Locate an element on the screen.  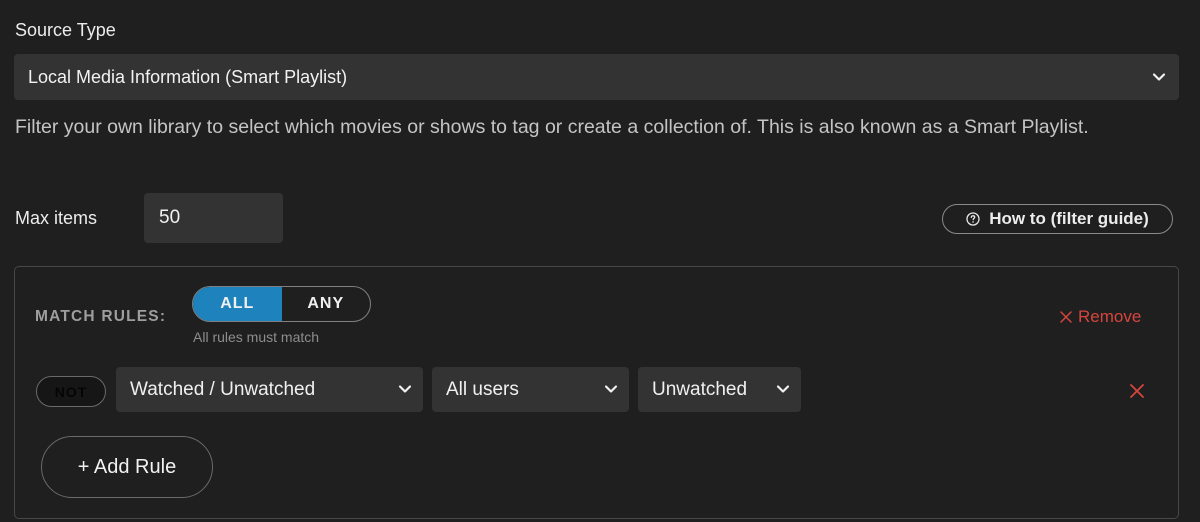
max-items-input is located at coordinates (213, 218).